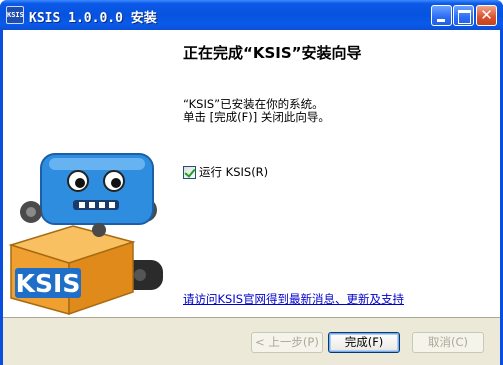 The height and width of the screenshot is (365, 503). I want to click on run-app-label: 运行 KSIS(R), so click(233, 172).